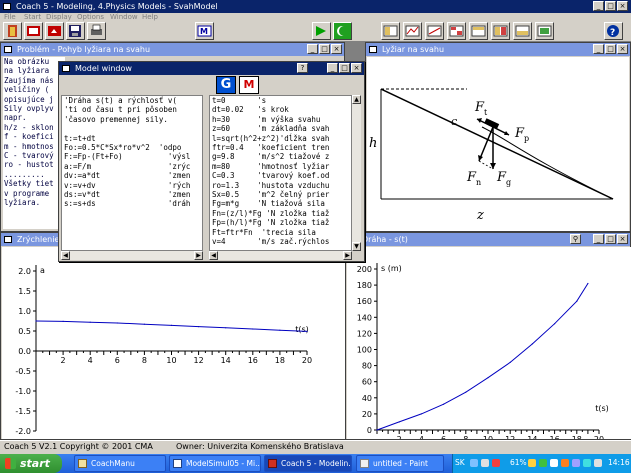 Image resolution: width=631 pixels, height=473 pixels. What do you see at coordinates (23, 391) in the screenshot?
I see `y-tick-label: -1.0` at bounding box center [23, 391].